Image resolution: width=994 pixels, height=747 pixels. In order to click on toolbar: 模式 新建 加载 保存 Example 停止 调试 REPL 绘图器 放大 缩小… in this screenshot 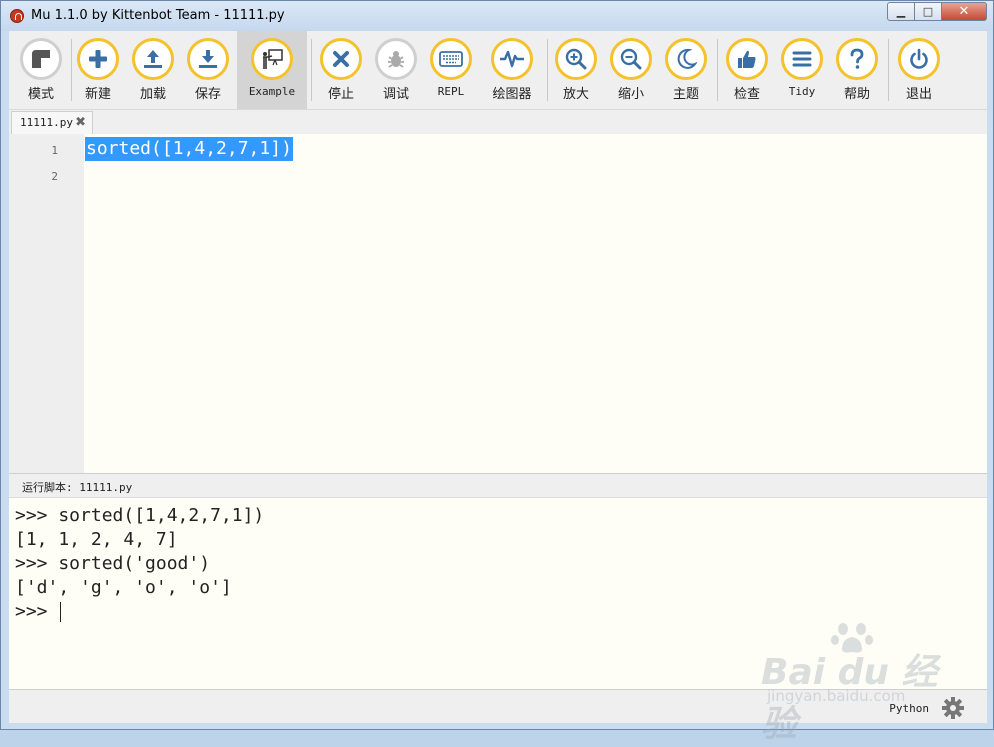, I will do `click(498, 70)`.